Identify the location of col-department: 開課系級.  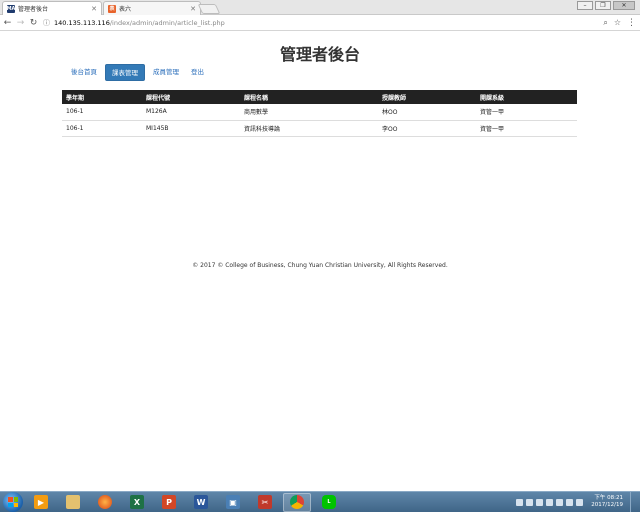
(526, 97).